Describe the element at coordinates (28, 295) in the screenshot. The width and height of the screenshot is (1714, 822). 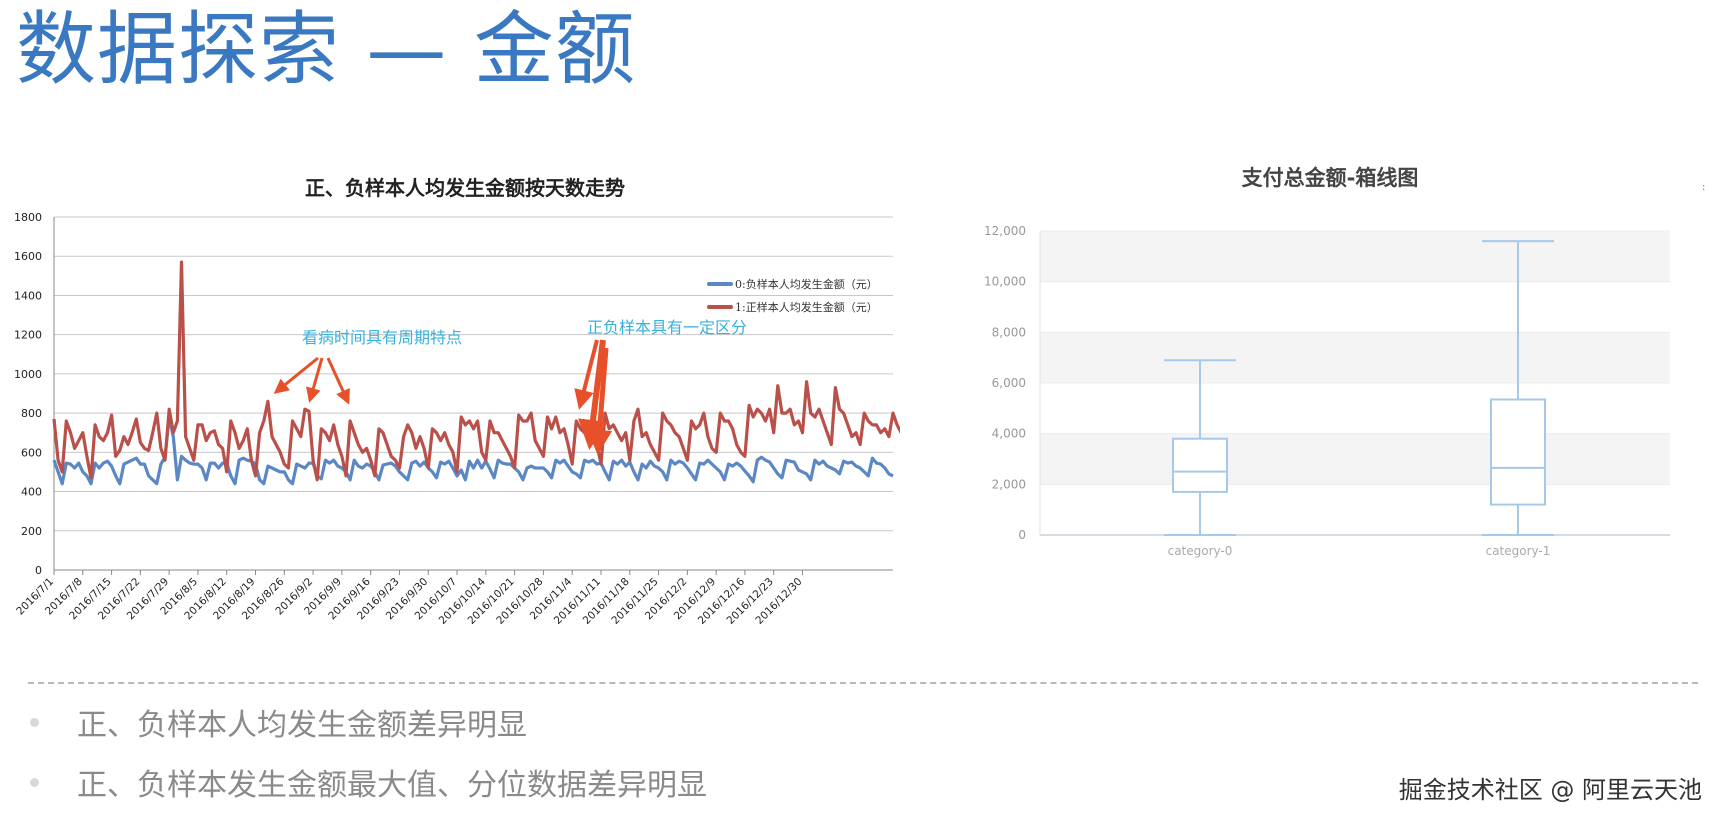
I see `y-tick-label: 1400` at that location.